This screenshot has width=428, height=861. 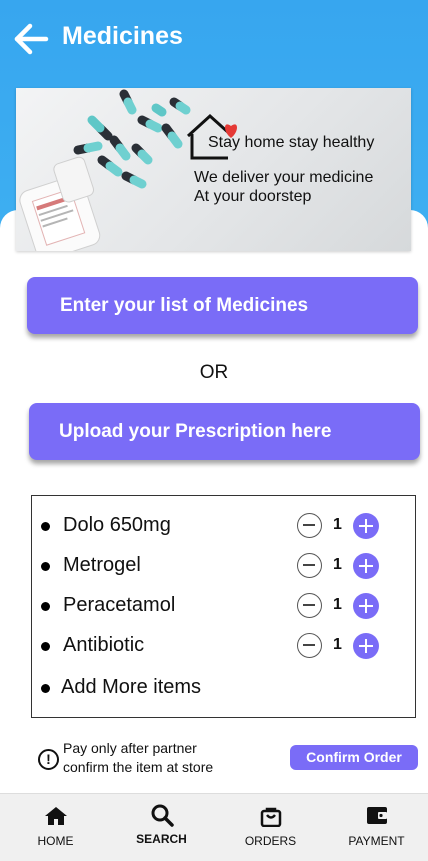 I want to click on banner-tagline: Stay home stay healthy, so click(x=291, y=142).